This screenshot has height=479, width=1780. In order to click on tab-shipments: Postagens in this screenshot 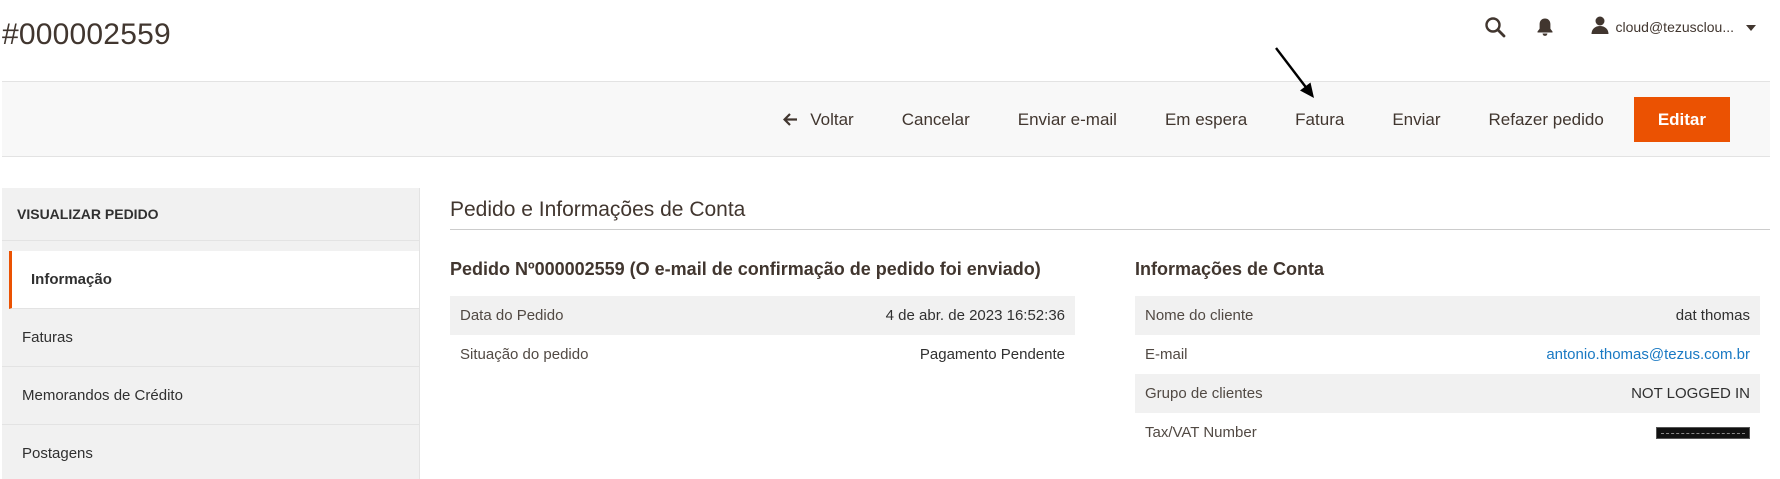, I will do `click(210, 452)`.